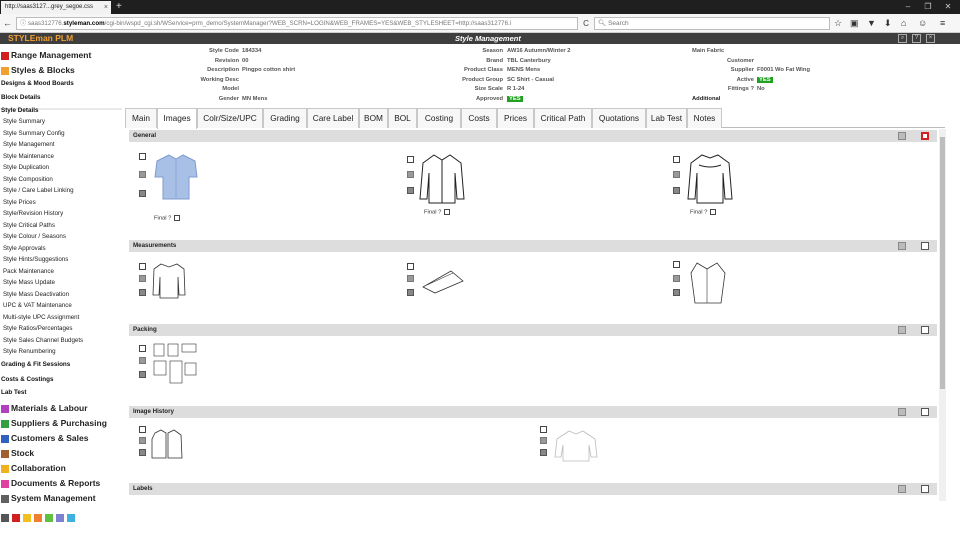 The height and width of the screenshot is (533, 960). What do you see at coordinates (619, 118) in the screenshot?
I see `tab-quotations: Quotations` at bounding box center [619, 118].